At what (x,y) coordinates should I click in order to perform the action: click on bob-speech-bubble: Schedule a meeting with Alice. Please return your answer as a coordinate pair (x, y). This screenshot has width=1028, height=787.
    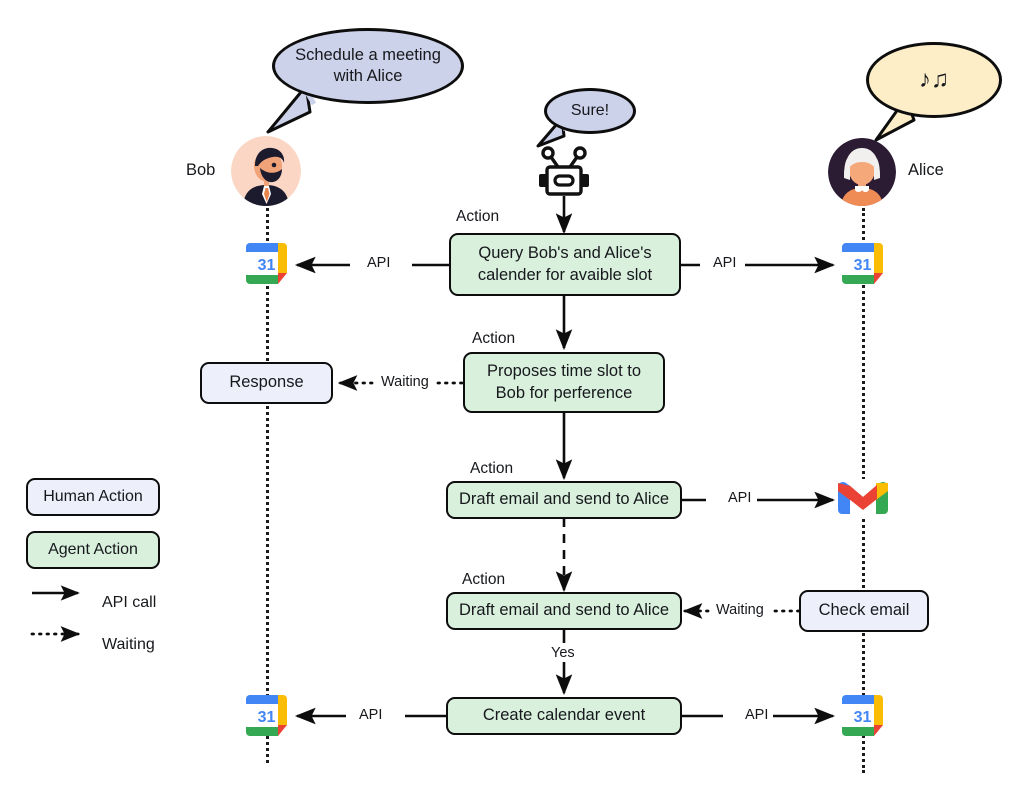
    Looking at the image, I should click on (368, 66).